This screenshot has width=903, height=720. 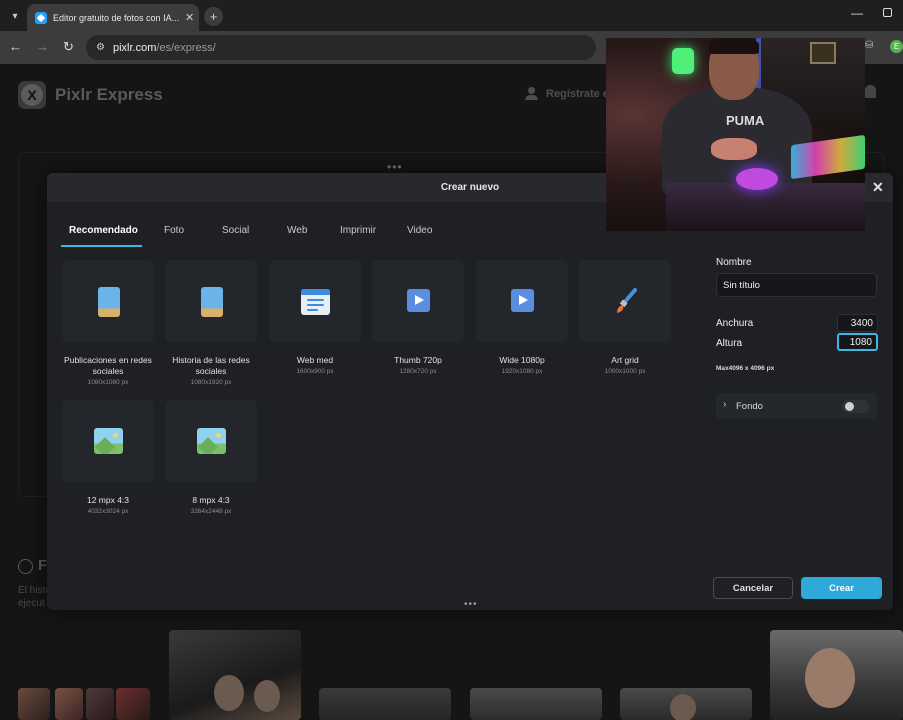 What do you see at coordinates (841, 588) in the screenshot?
I see `create-button: Crear` at bounding box center [841, 588].